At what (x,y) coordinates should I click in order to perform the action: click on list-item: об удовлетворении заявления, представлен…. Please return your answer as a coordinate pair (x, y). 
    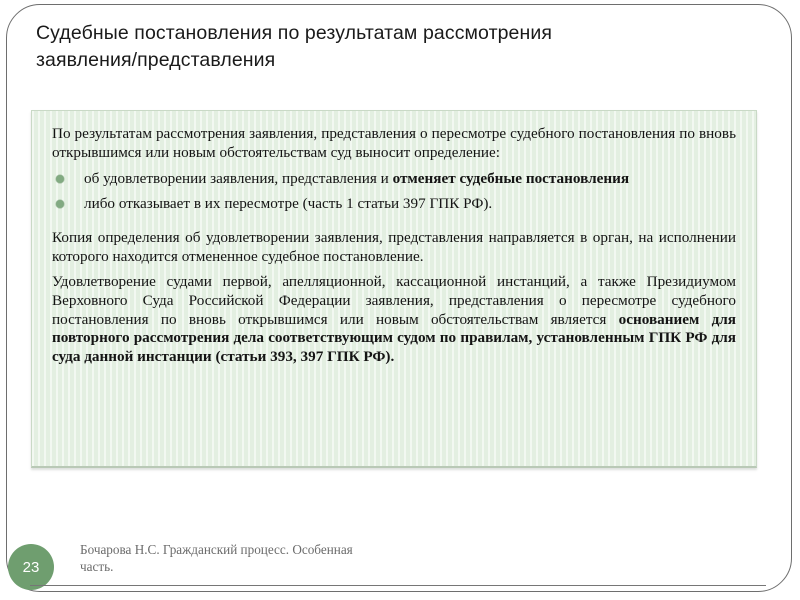
    Looking at the image, I should click on (394, 178).